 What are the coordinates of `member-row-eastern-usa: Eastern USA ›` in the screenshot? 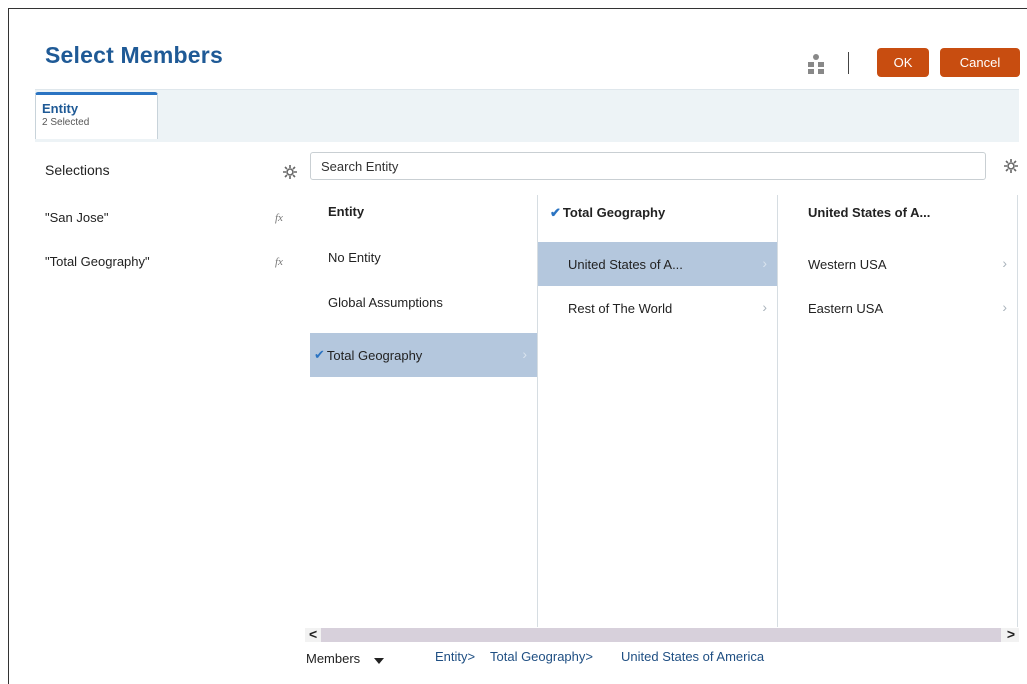 It's located at (897, 308).